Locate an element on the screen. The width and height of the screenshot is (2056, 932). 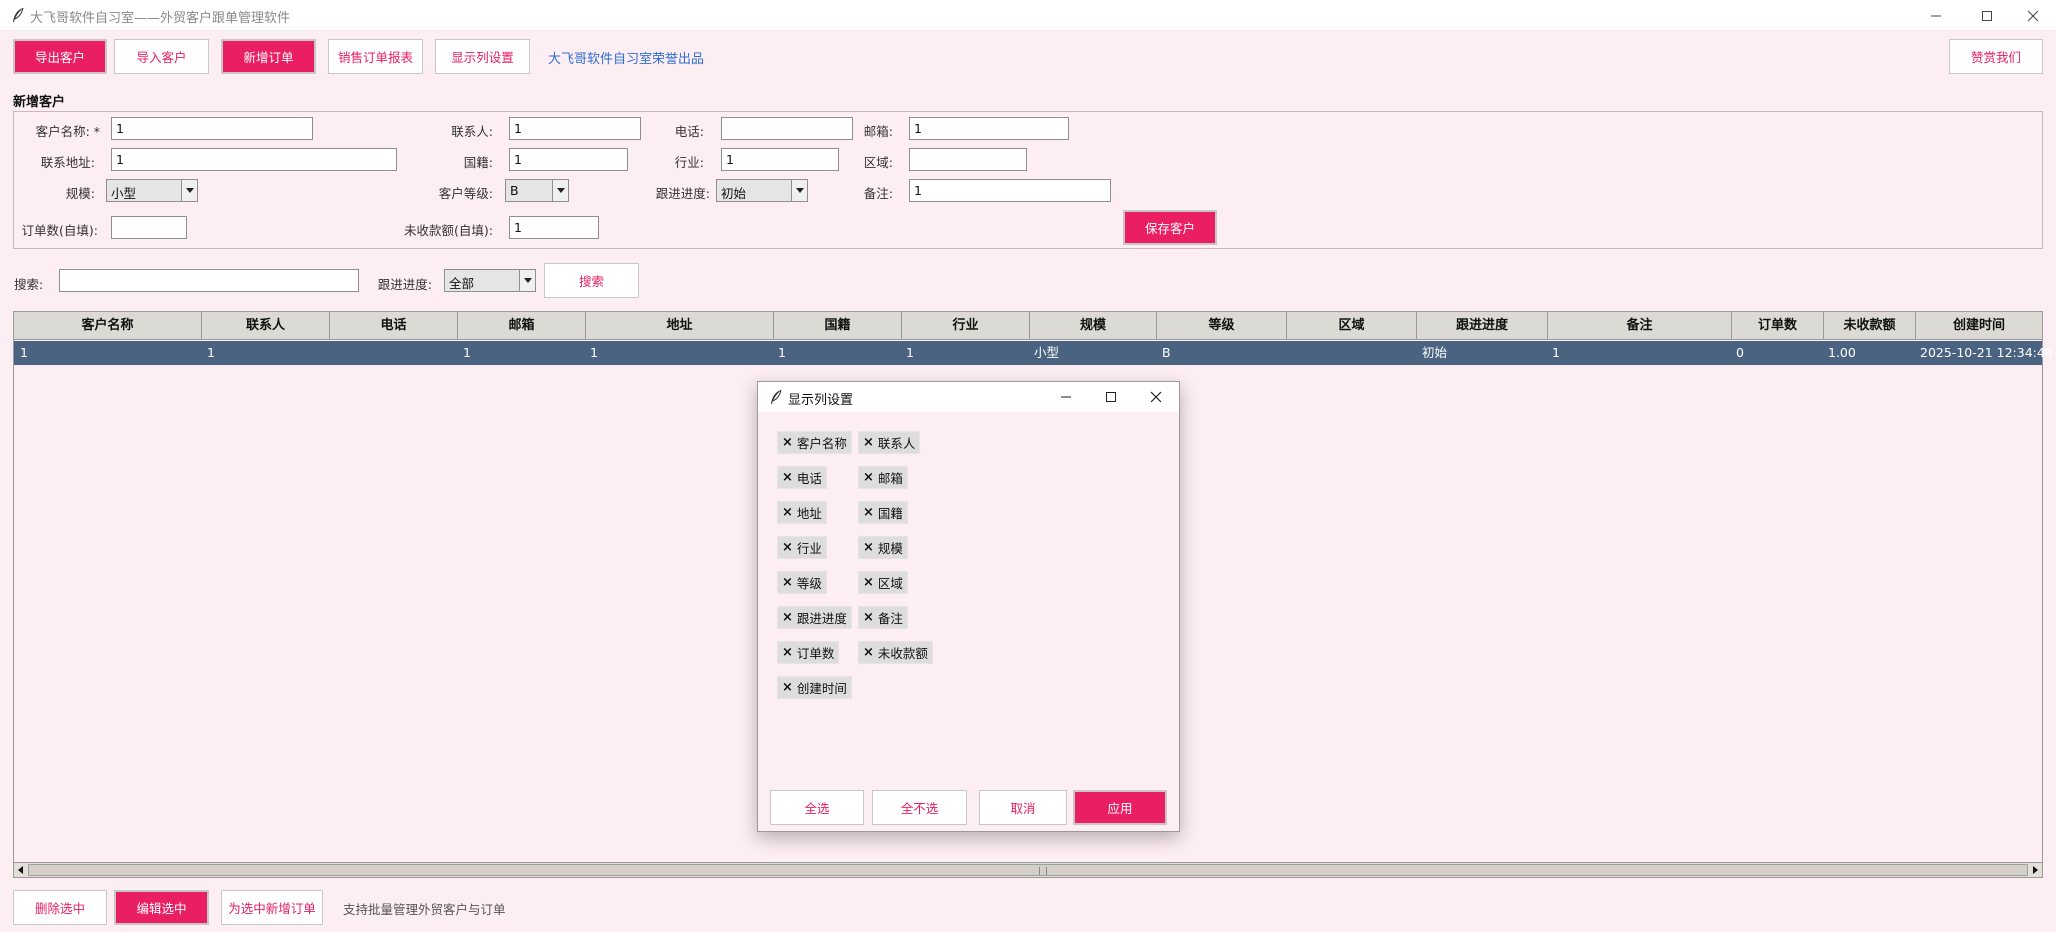
column-chip: × 区域 is located at coordinates (883, 582).